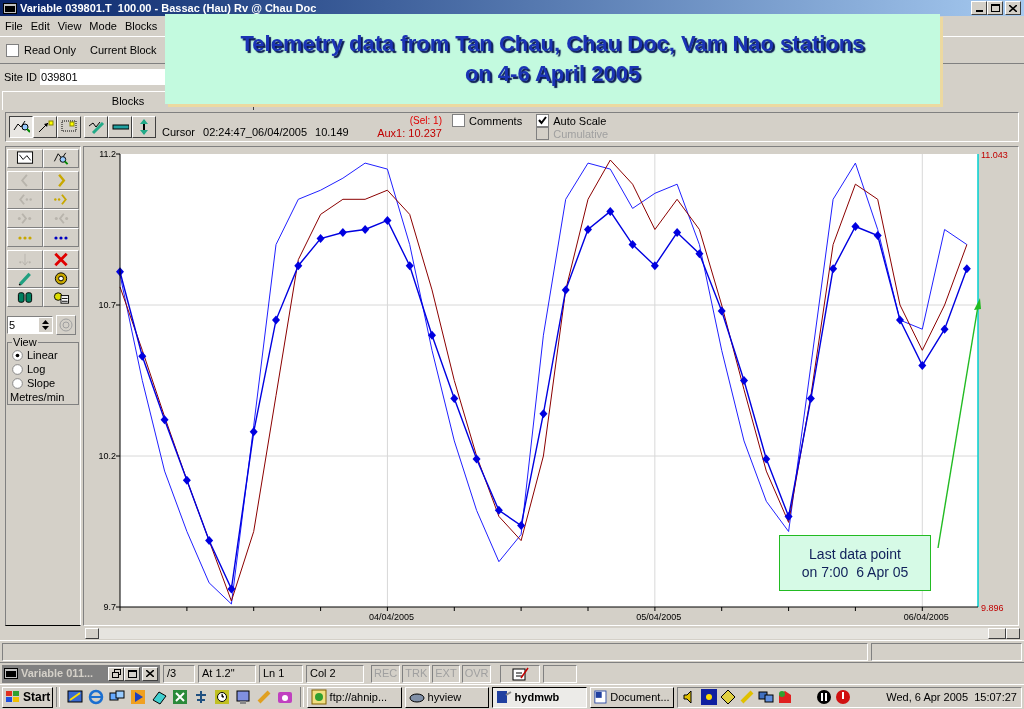 The image size is (1024, 709). What do you see at coordinates (41, 383) in the screenshot?
I see `radio-label: Slope` at bounding box center [41, 383].